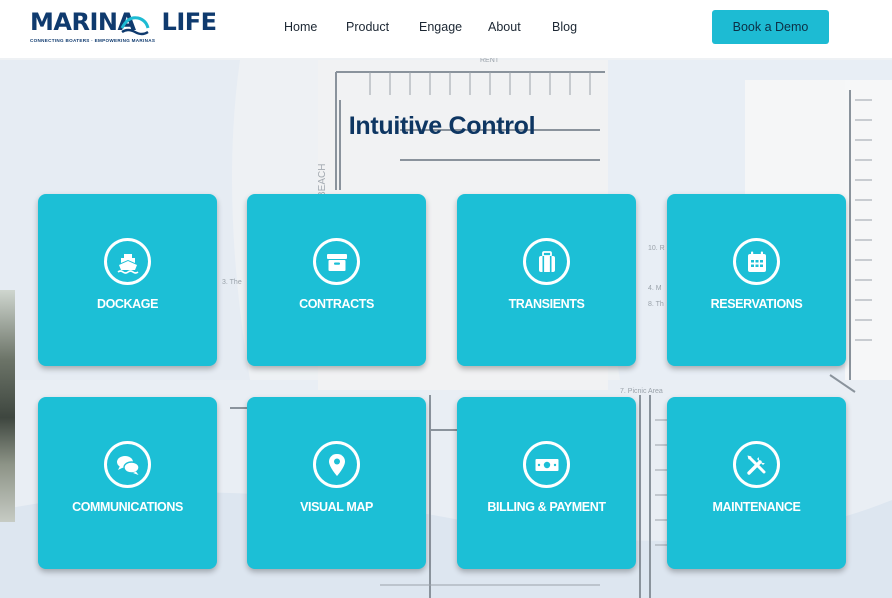  I want to click on nav-engage: Engage, so click(440, 27).